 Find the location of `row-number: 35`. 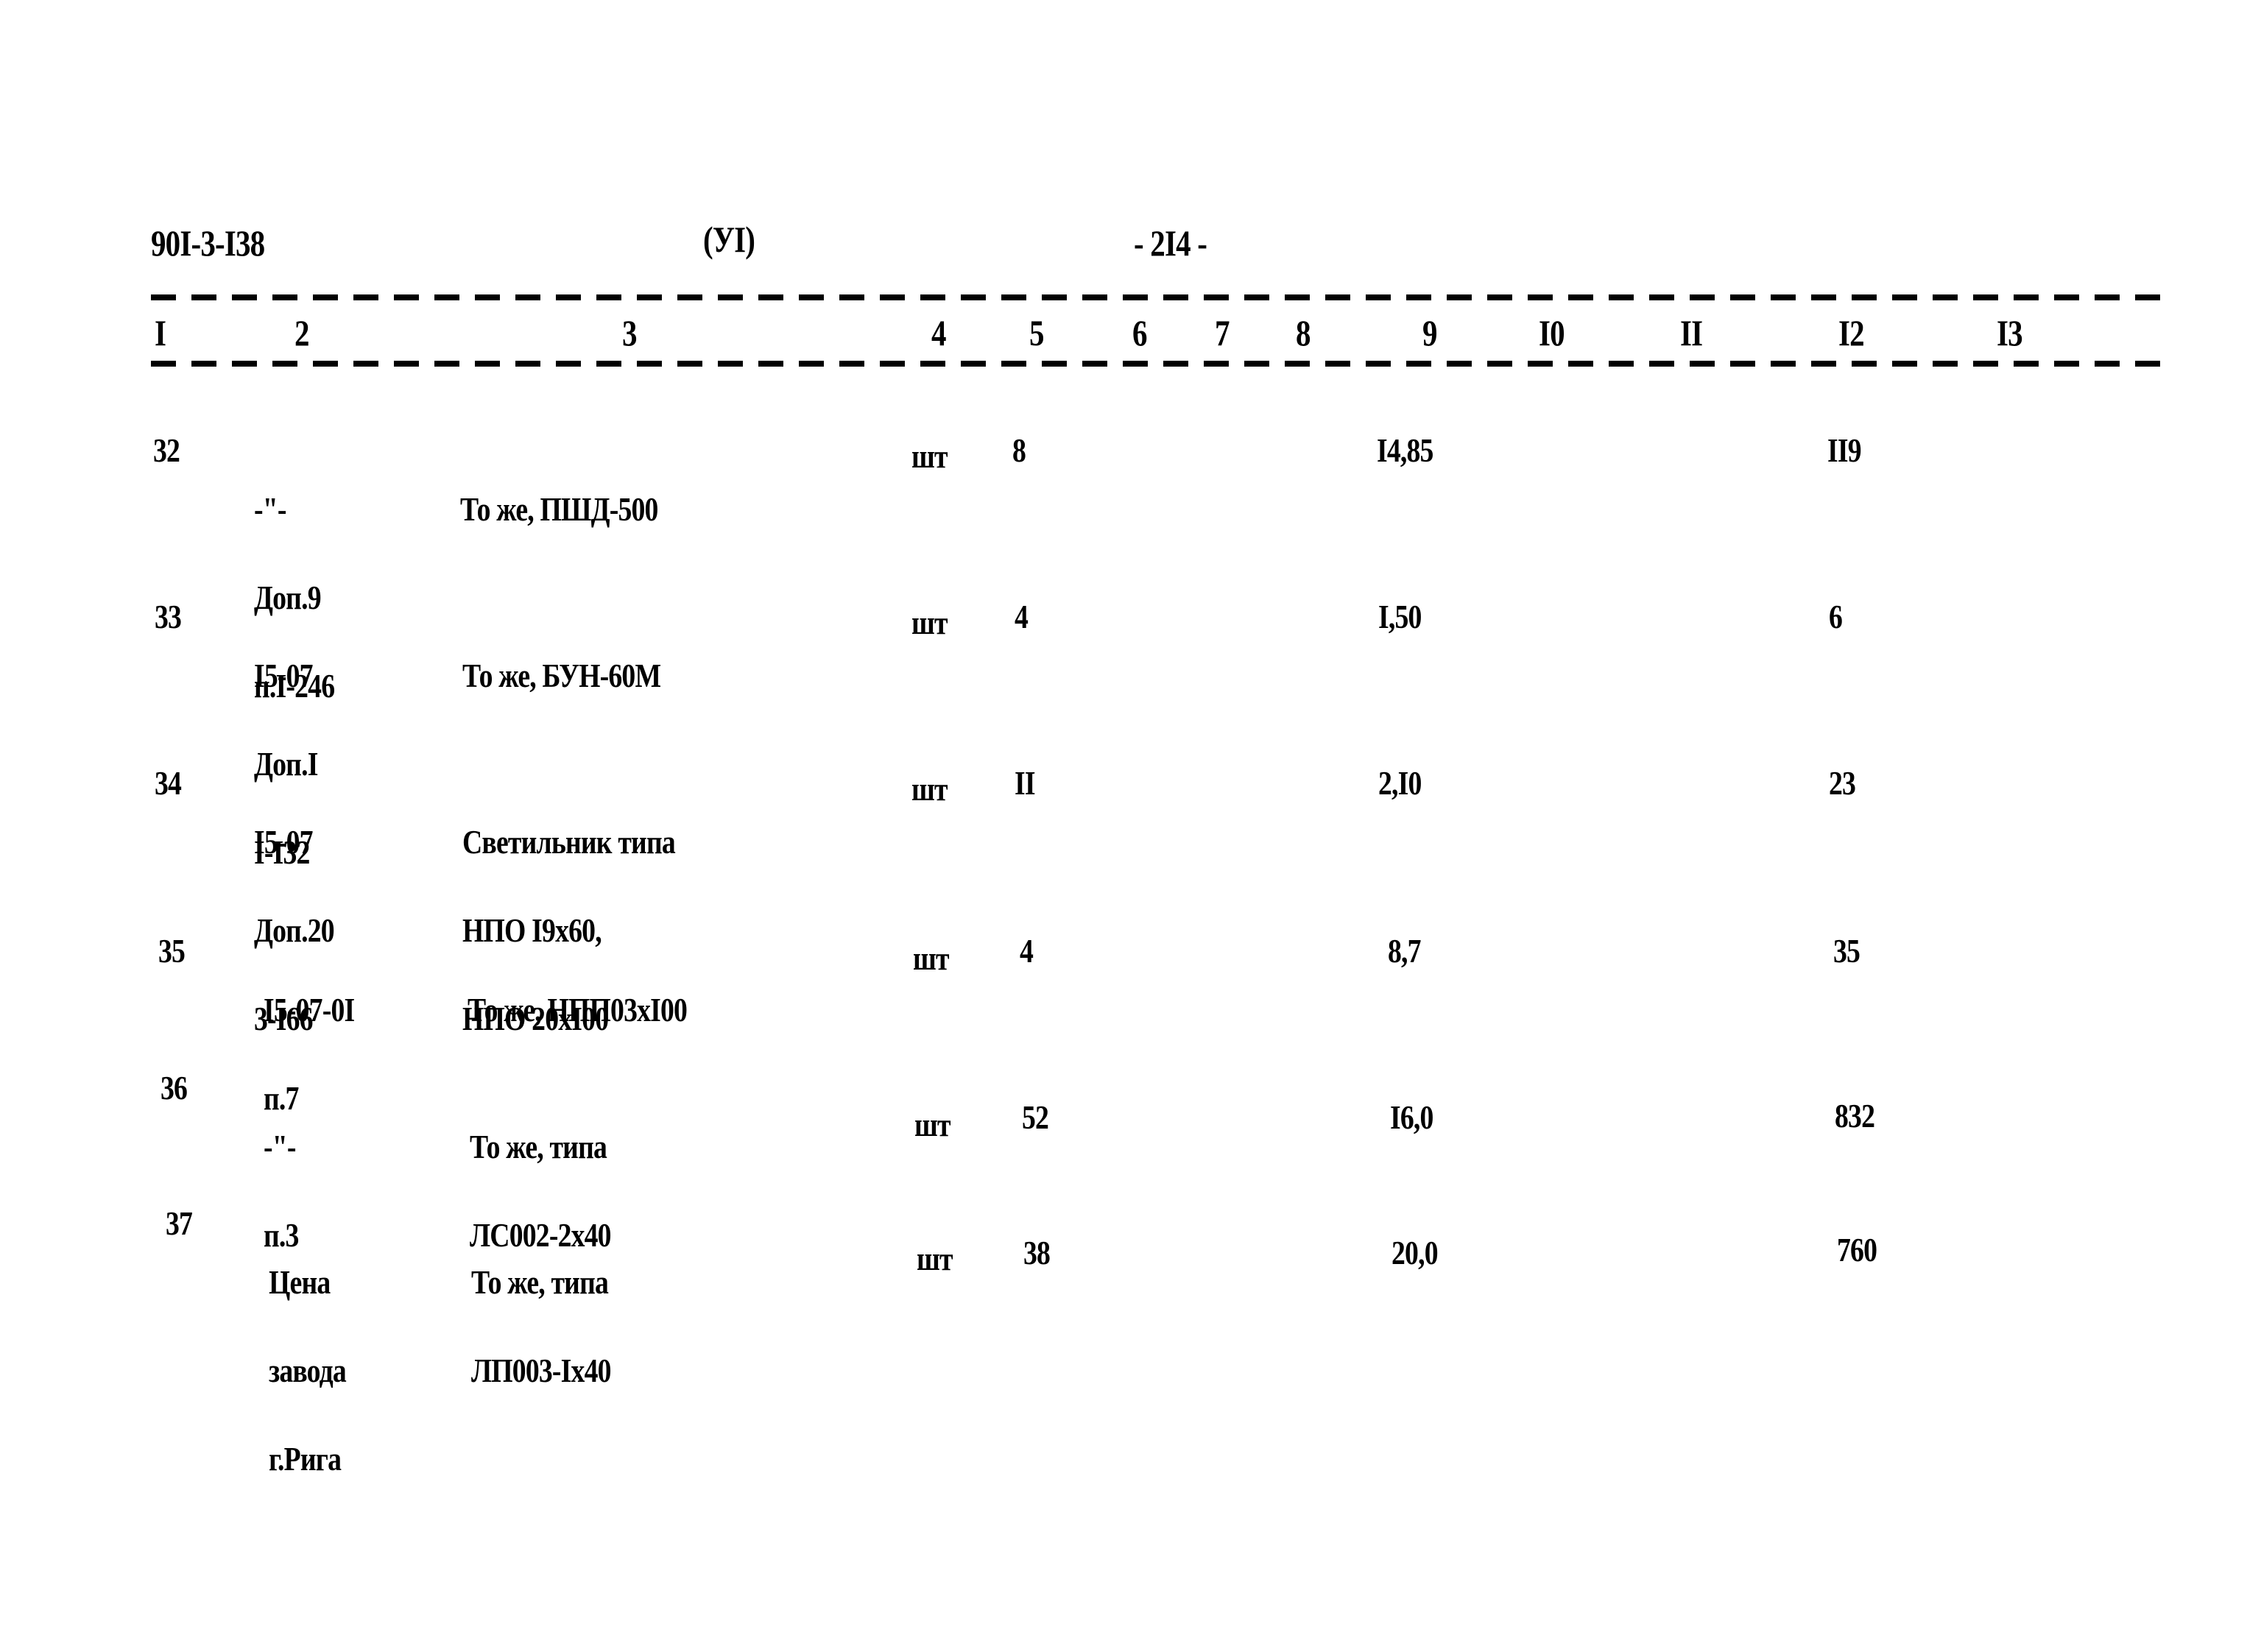

row-number: 35 is located at coordinates (172, 951).